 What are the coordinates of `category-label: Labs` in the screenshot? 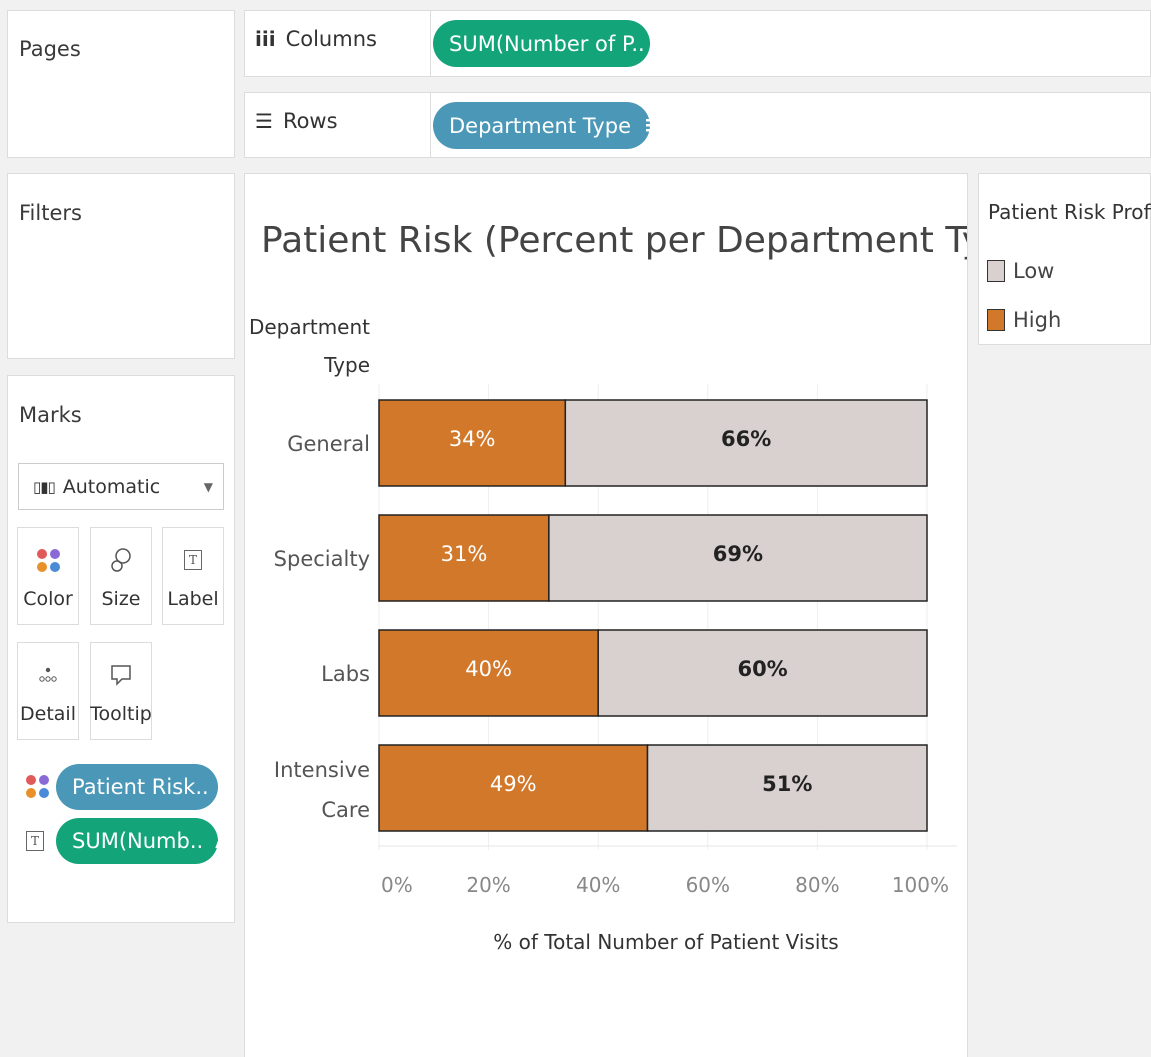 It's located at (345, 674).